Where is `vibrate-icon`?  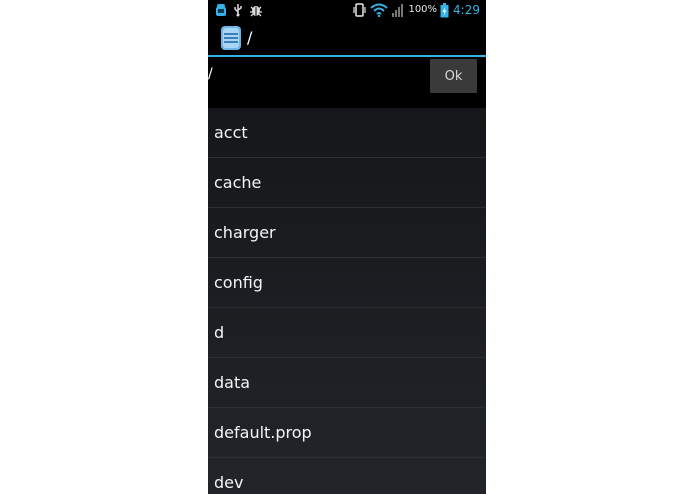 vibrate-icon is located at coordinates (359, 10).